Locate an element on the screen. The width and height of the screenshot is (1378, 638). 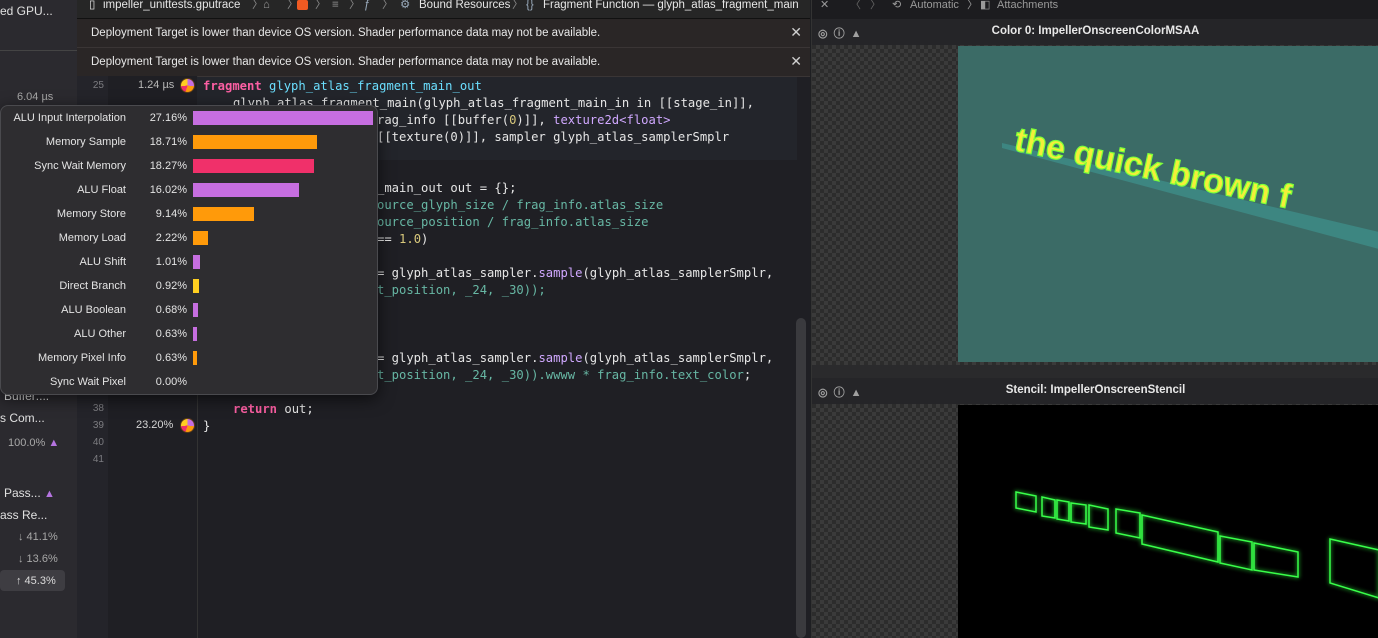
panel-divider is located at coordinates (1095, 371).